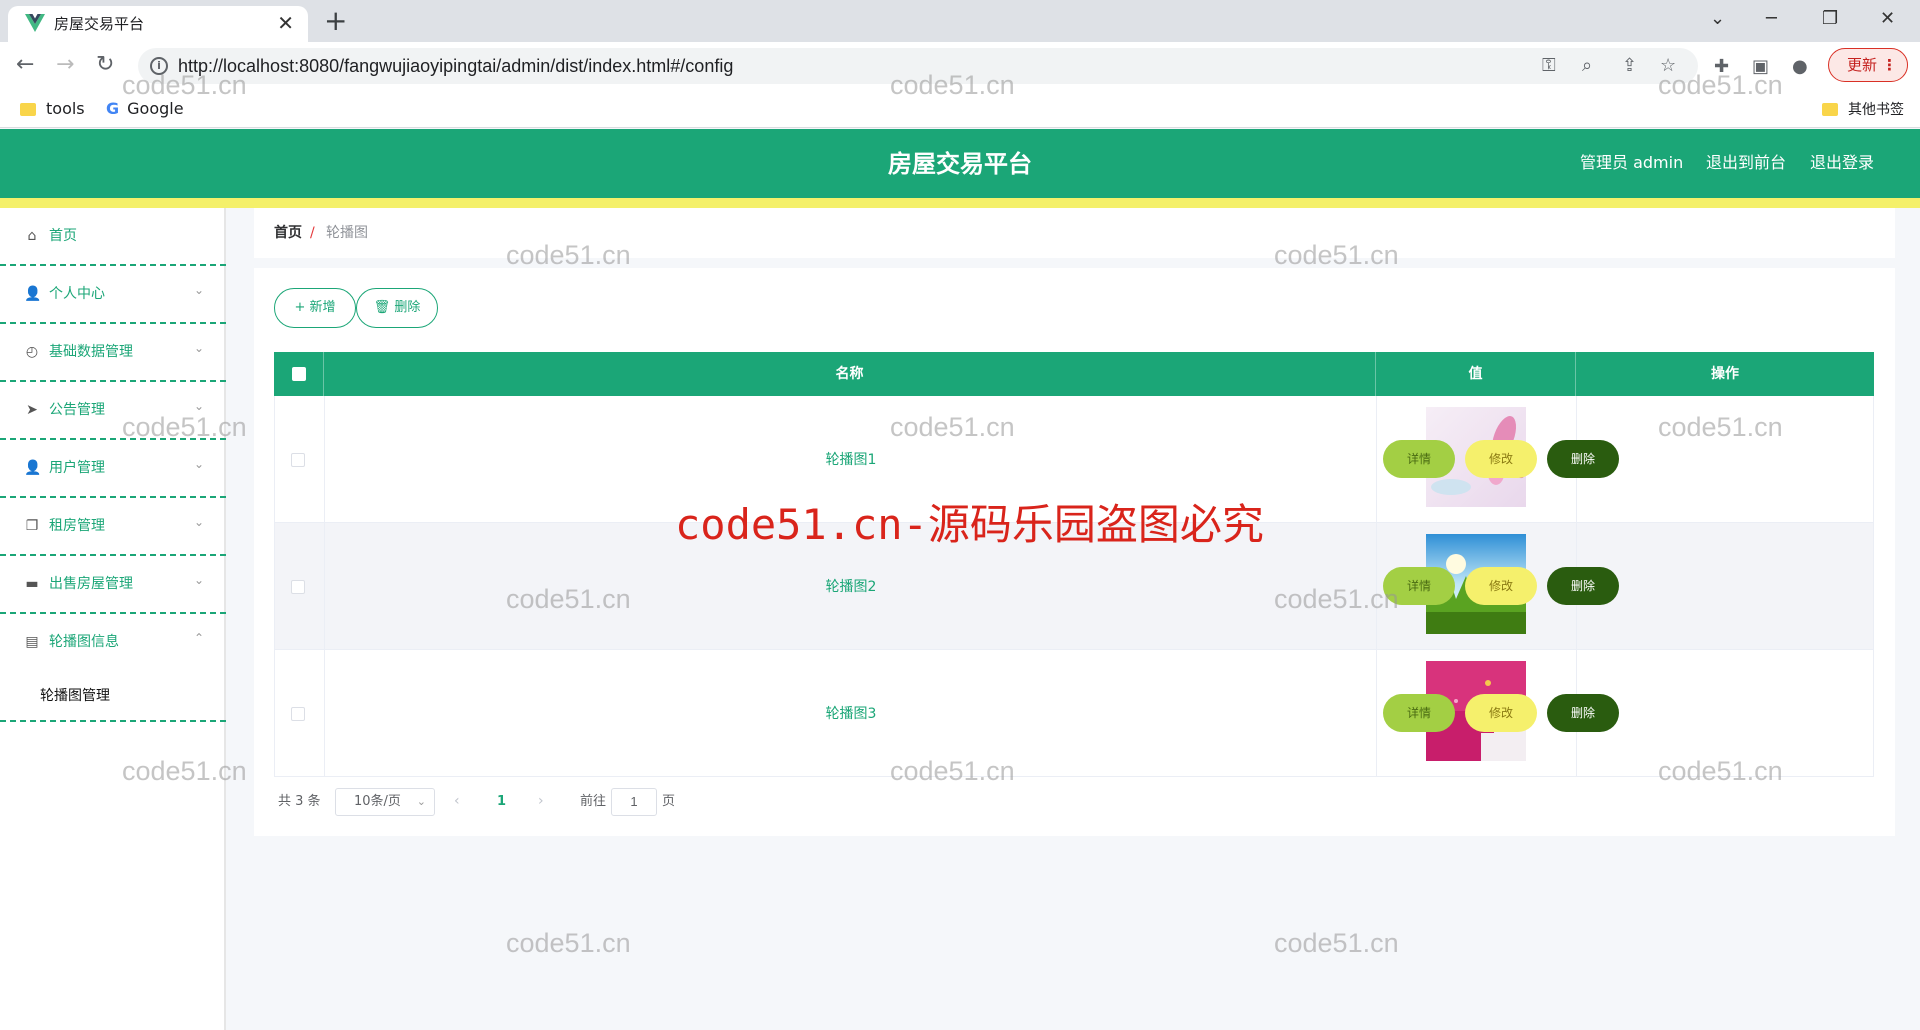 The image size is (1920, 1030). What do you see at coordinates (113, 585) in the screenshot?
I see `sidebar-item-sale: ▬ 出售房屋管理 ⌄` at bounding box center [113, 585].